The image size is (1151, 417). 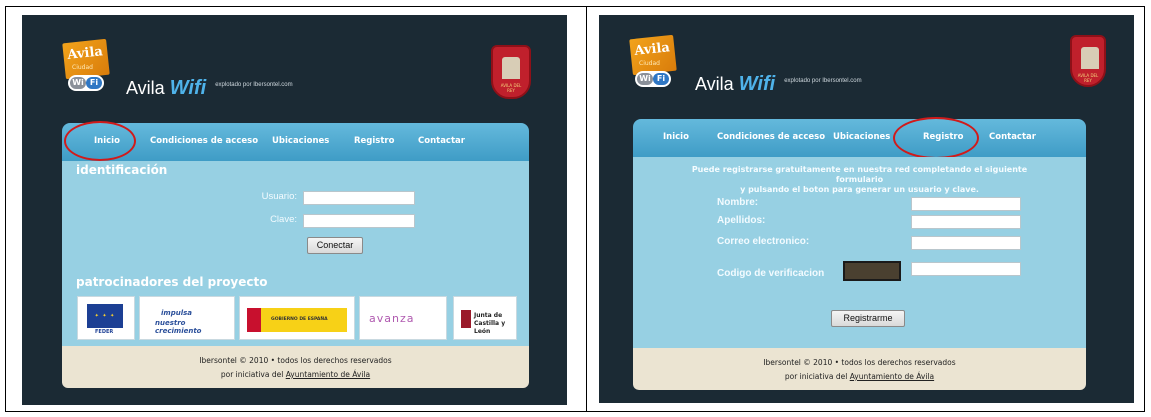 I want to click on codigo-label: Codigo de verificacion, so click(x=771, y=273).